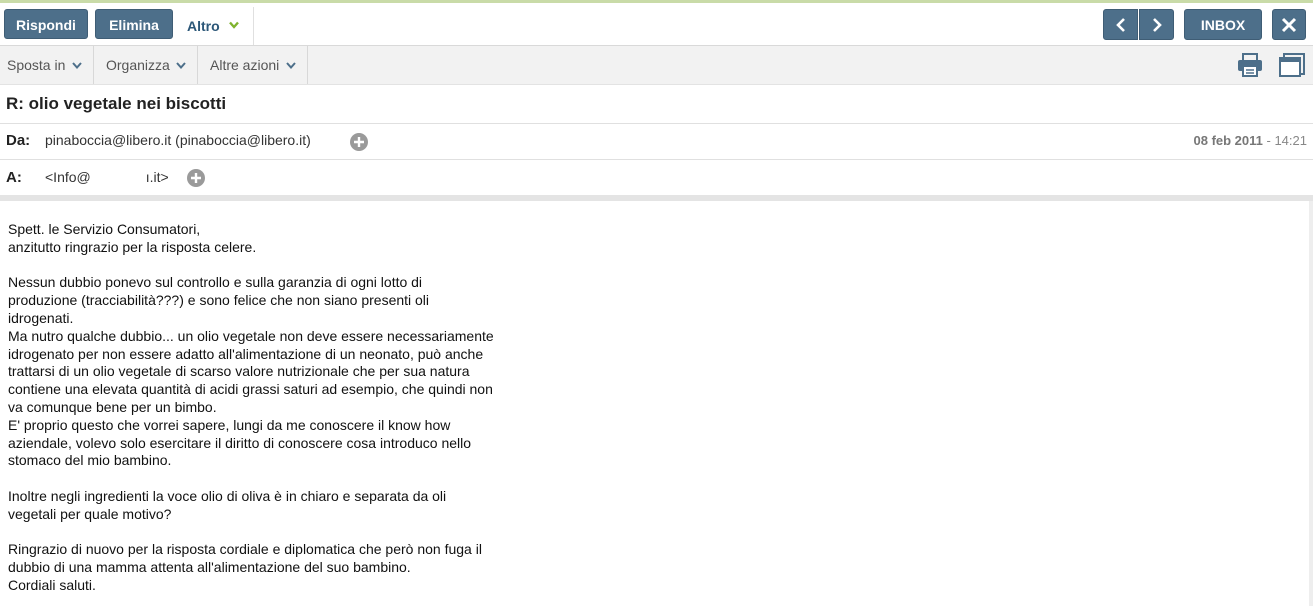  What do you see at coordinates (18, 140) in the screenshot?
I see `from-label: Da:` at bounding box center [18, 140].